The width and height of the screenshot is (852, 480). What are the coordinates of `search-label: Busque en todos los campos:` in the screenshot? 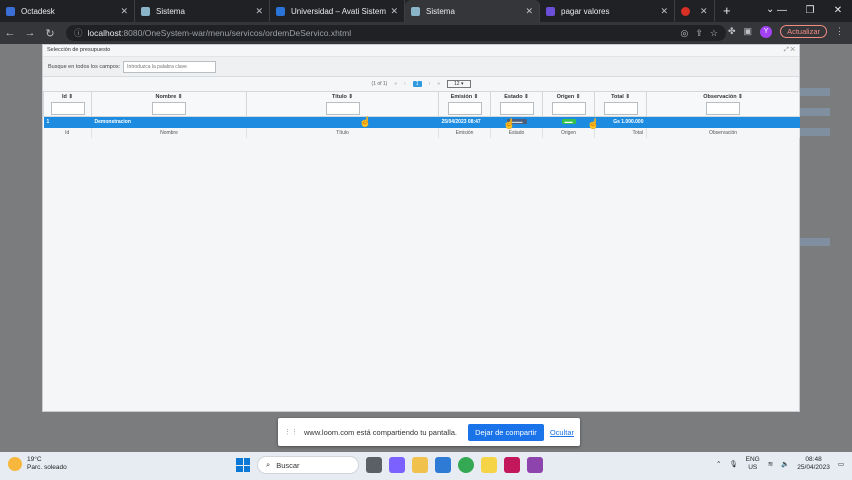 It's located at (84, 66).